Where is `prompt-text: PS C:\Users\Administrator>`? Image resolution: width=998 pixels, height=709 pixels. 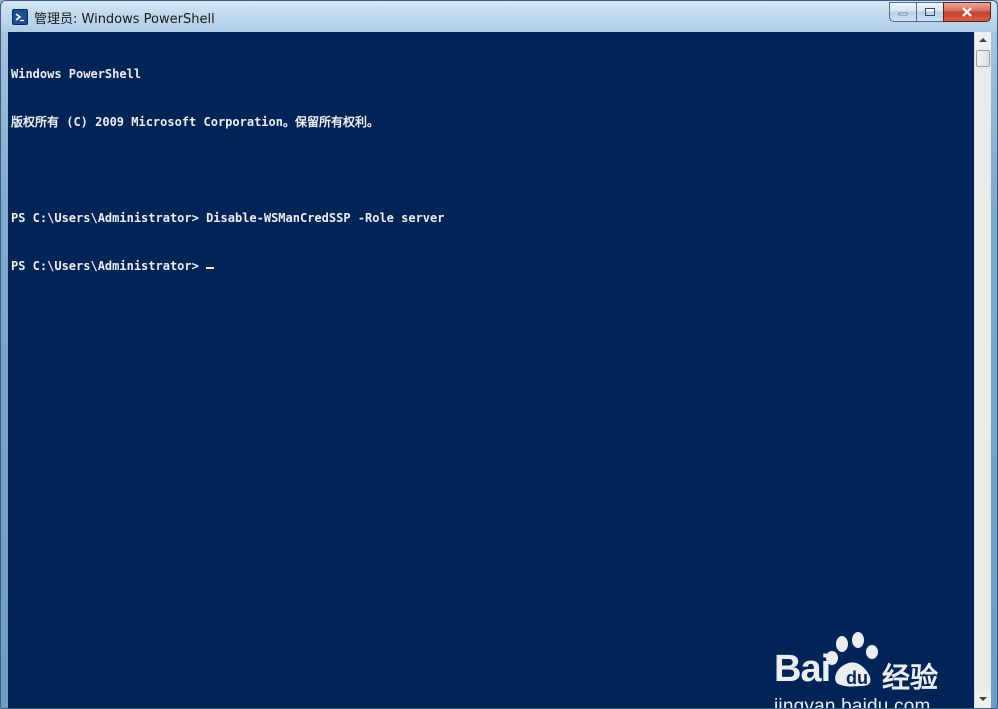
prompt-text: PS C:\Users\Administrator> is located at coordinates (109, 266).